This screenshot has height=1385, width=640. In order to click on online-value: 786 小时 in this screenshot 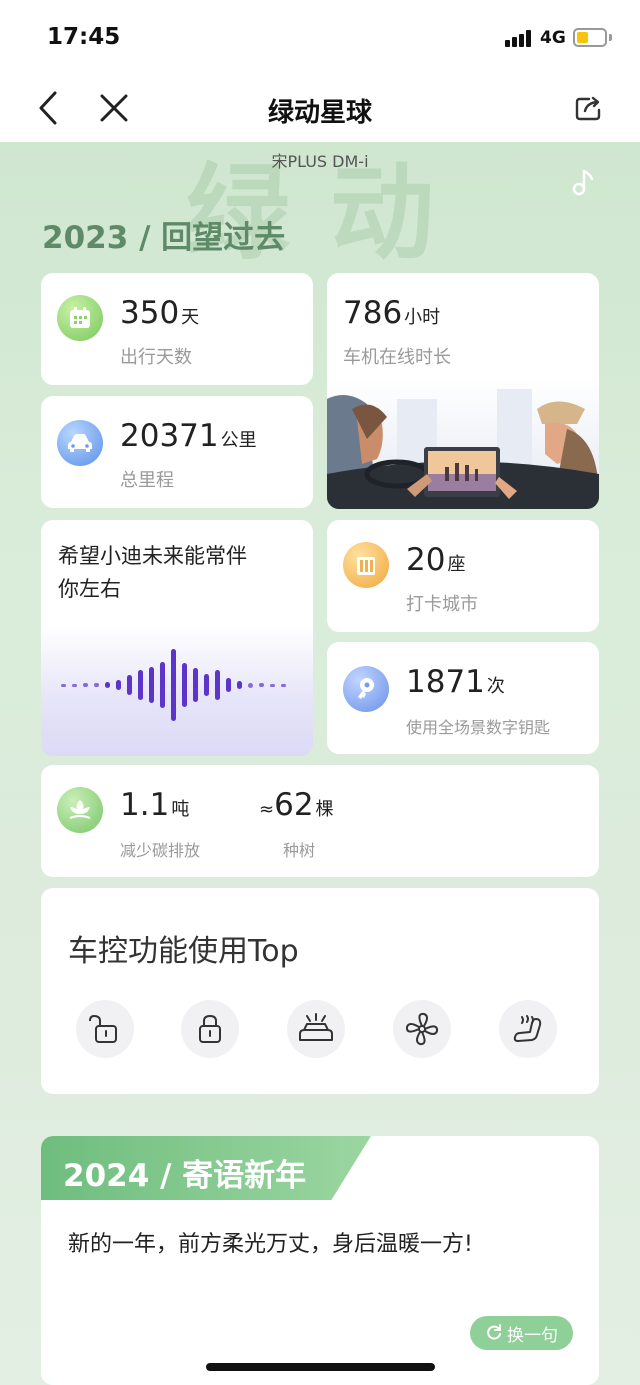, I will do `click(392, 313)`.